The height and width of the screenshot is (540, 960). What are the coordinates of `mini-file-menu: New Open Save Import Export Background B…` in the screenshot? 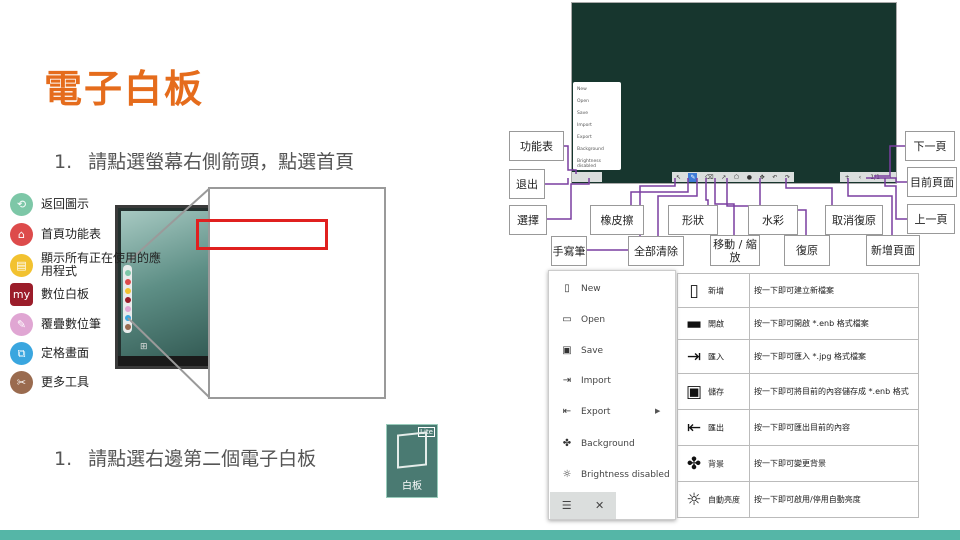 It's located at (597, 126).